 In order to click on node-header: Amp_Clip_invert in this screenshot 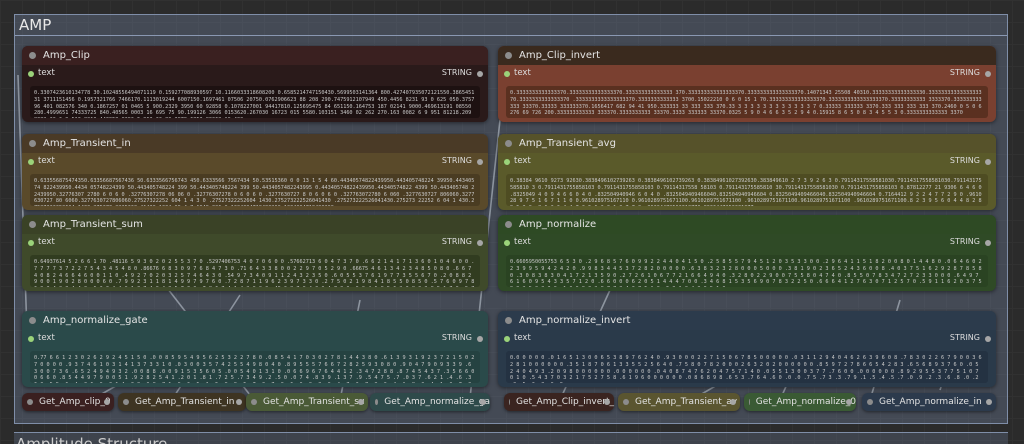, I will do `click(747, 55)`.